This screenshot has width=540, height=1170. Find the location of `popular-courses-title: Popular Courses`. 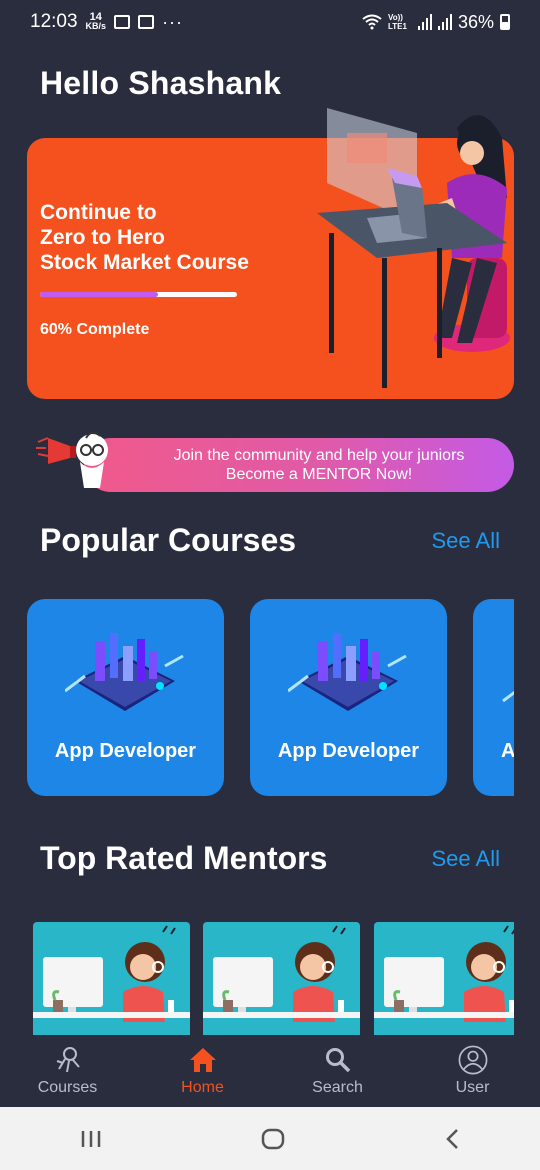

popular-courses-title: Popular Courses is located at coordinates (168, 540).